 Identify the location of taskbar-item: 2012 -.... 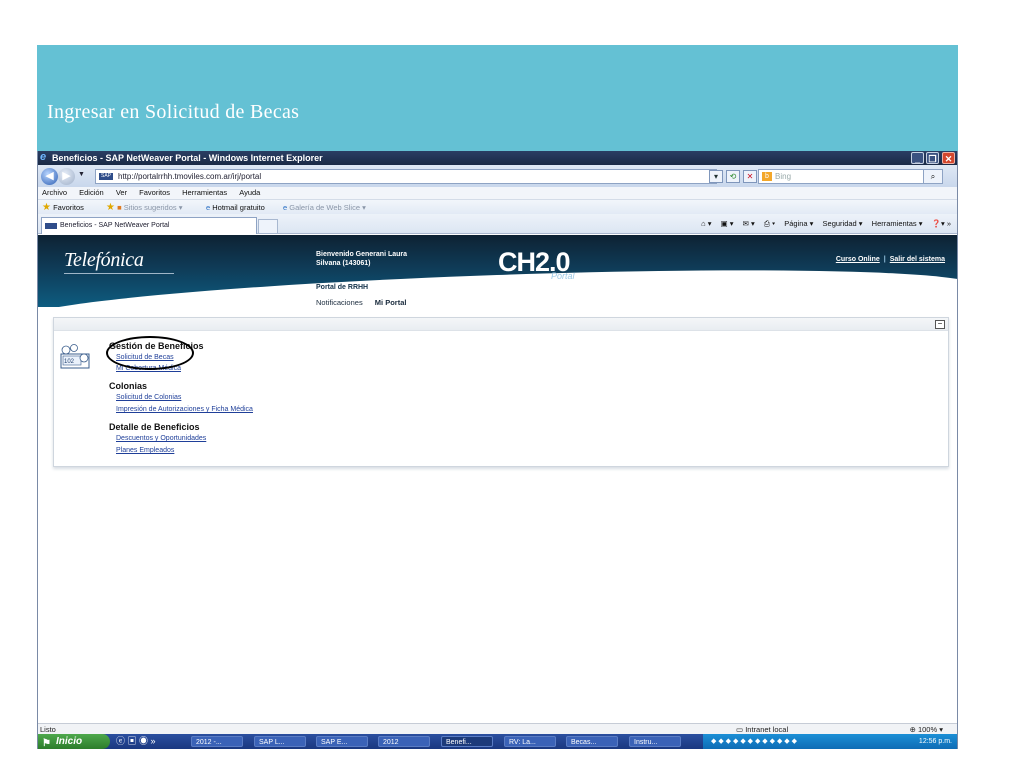
(217, 741).